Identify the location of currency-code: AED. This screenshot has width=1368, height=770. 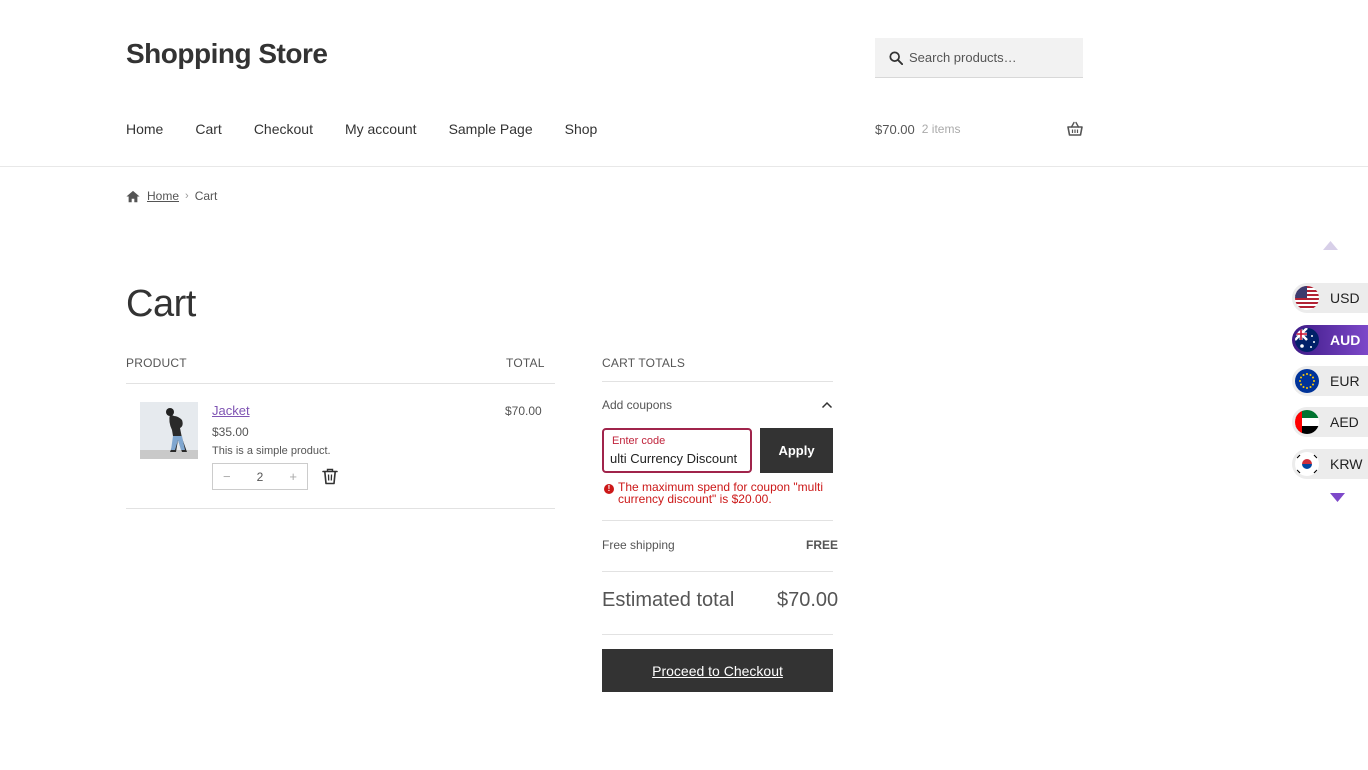
(1344, 422).